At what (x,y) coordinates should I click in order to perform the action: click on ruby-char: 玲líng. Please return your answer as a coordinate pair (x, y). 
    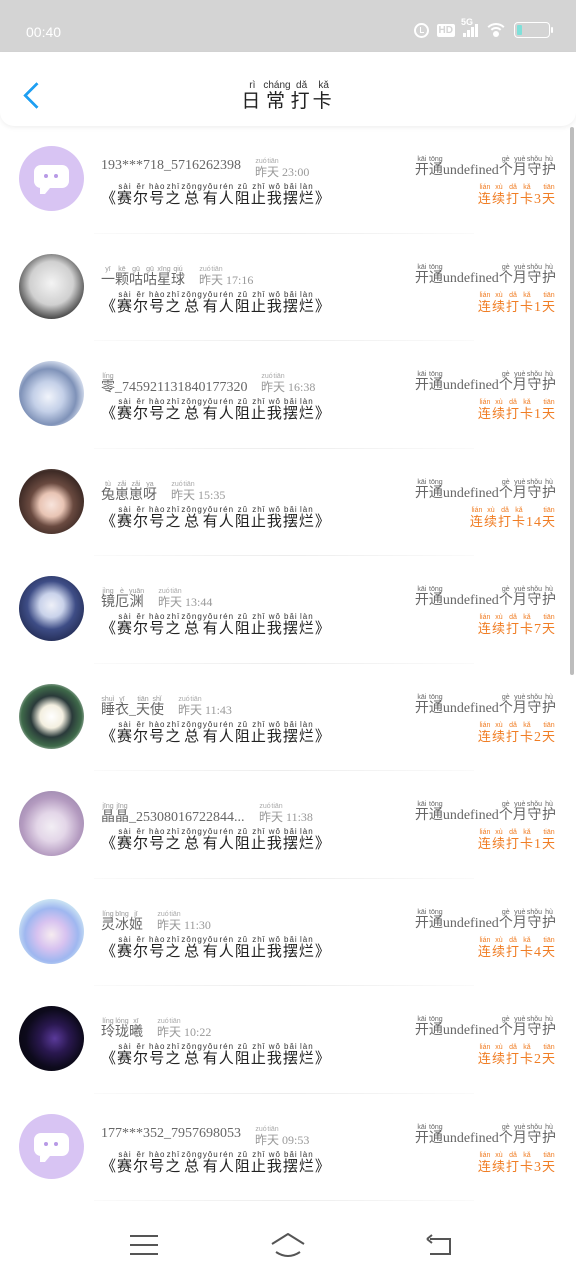
    Looking at the image, I should click on (108, 1029).